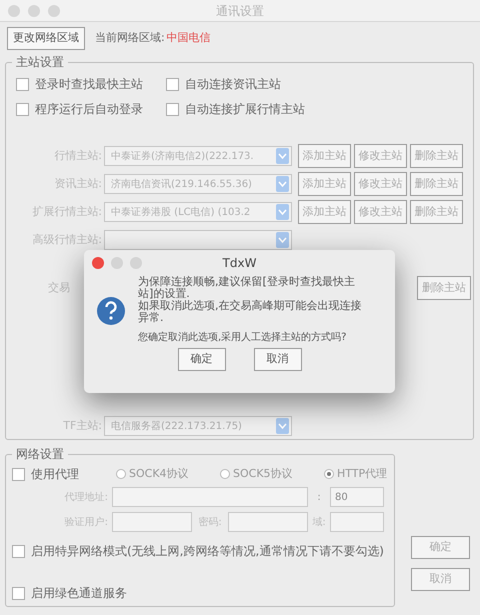 This screenshot has height=615, width=480. What do you see at coordinates (89, 109) in the screenshot?
I see `checkbox-label: 程序运行后自动登录` at bounding box center [89, 109].